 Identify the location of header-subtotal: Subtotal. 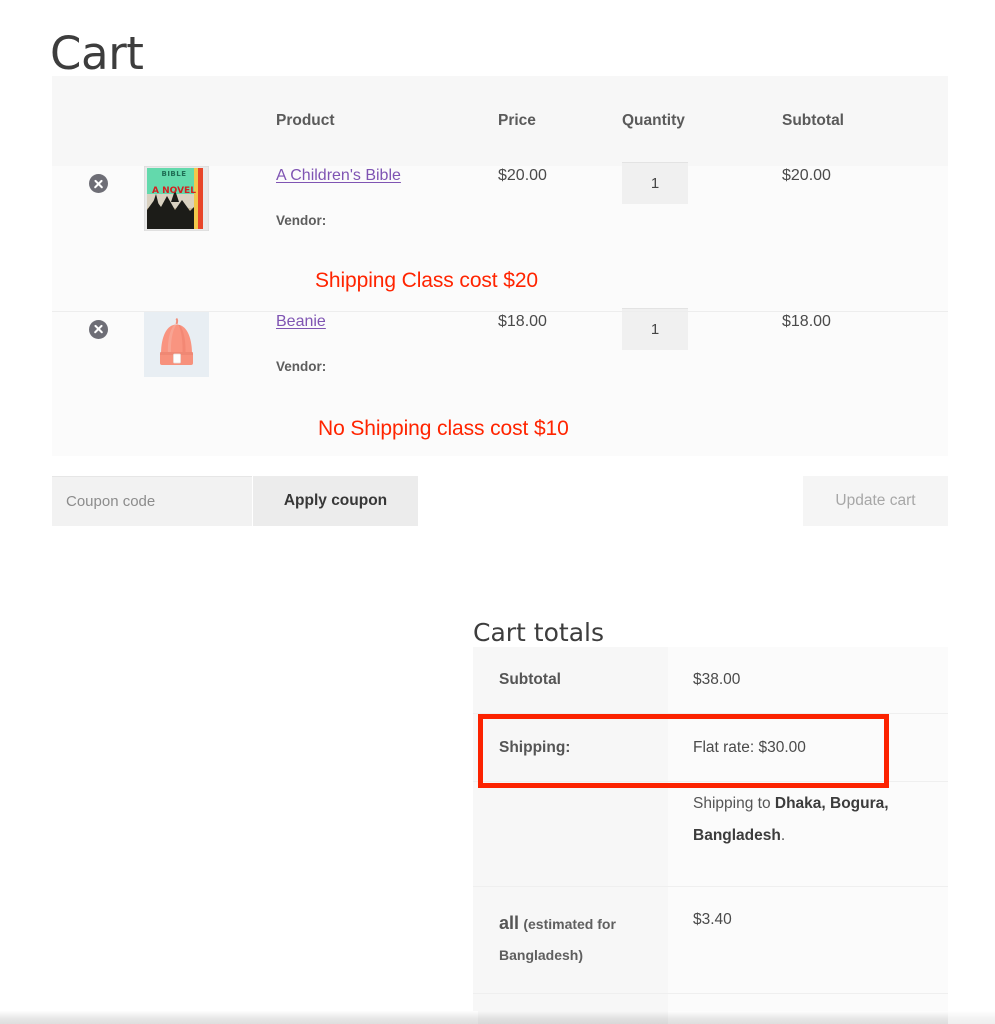
(813, 120).